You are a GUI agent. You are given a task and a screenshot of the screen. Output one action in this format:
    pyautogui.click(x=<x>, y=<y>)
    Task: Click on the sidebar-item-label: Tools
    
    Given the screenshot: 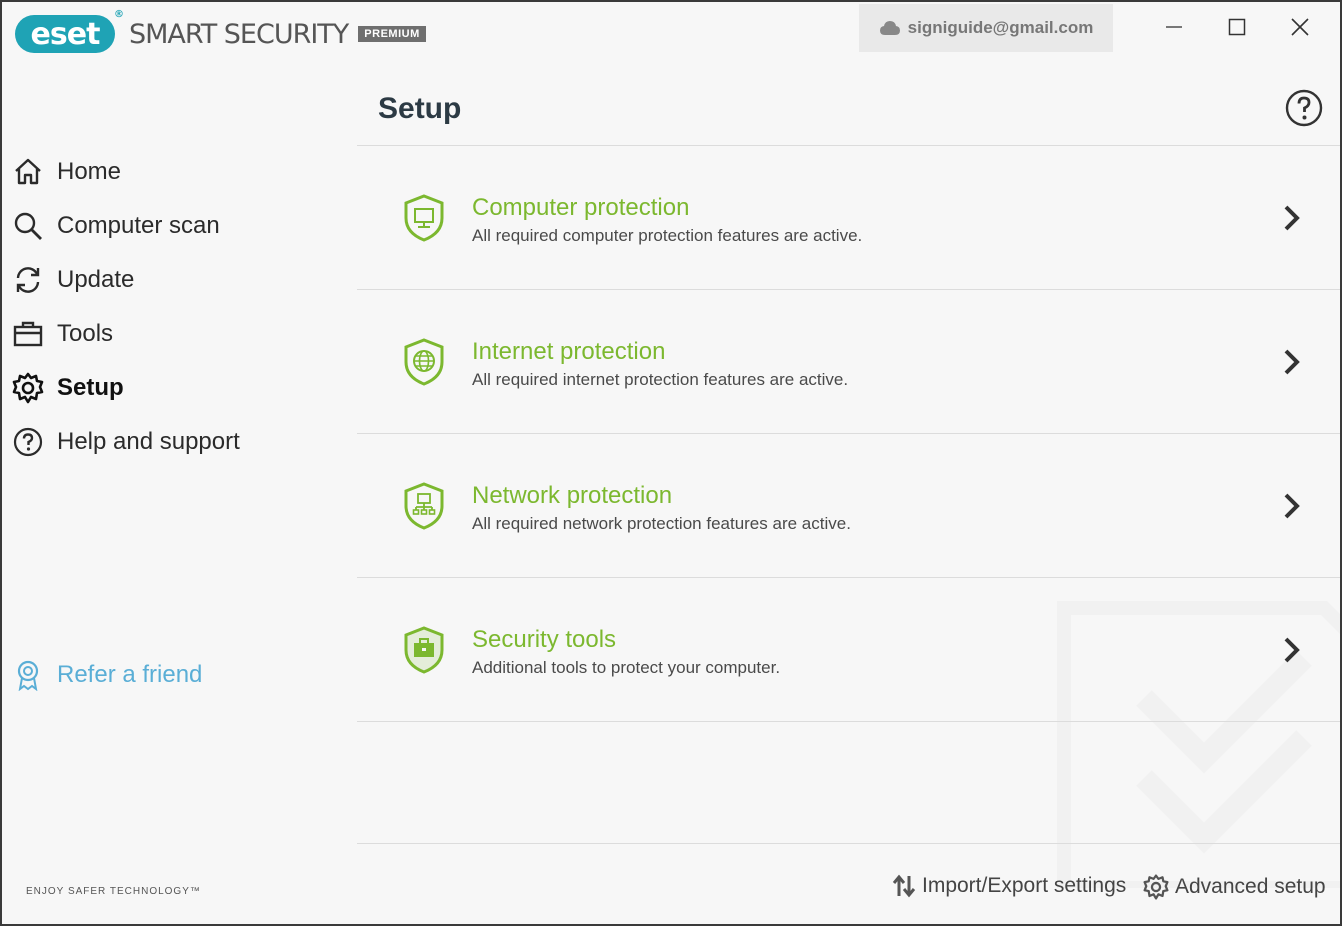 What is the action you would take?
    pyautogui.click(x=85, y=333)
    